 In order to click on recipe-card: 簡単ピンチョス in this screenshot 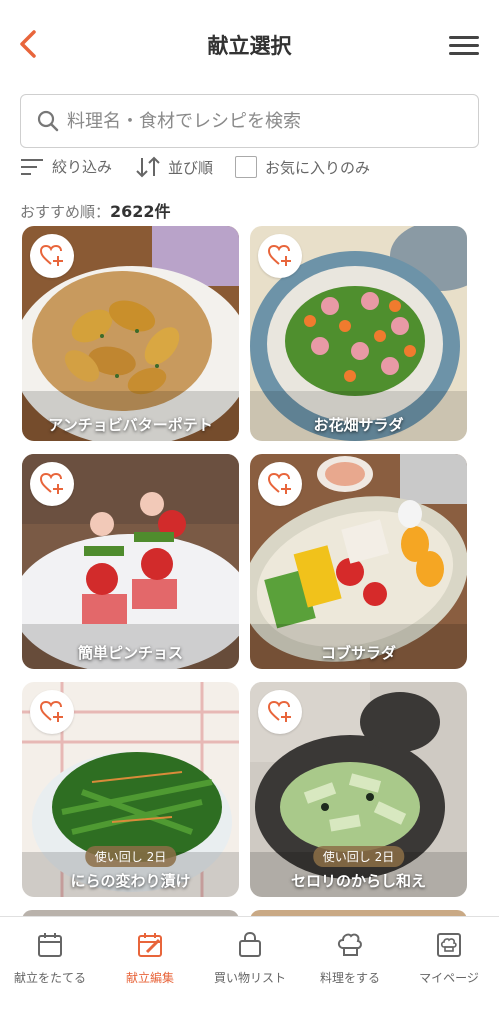, I will do `click(130, 561)`.